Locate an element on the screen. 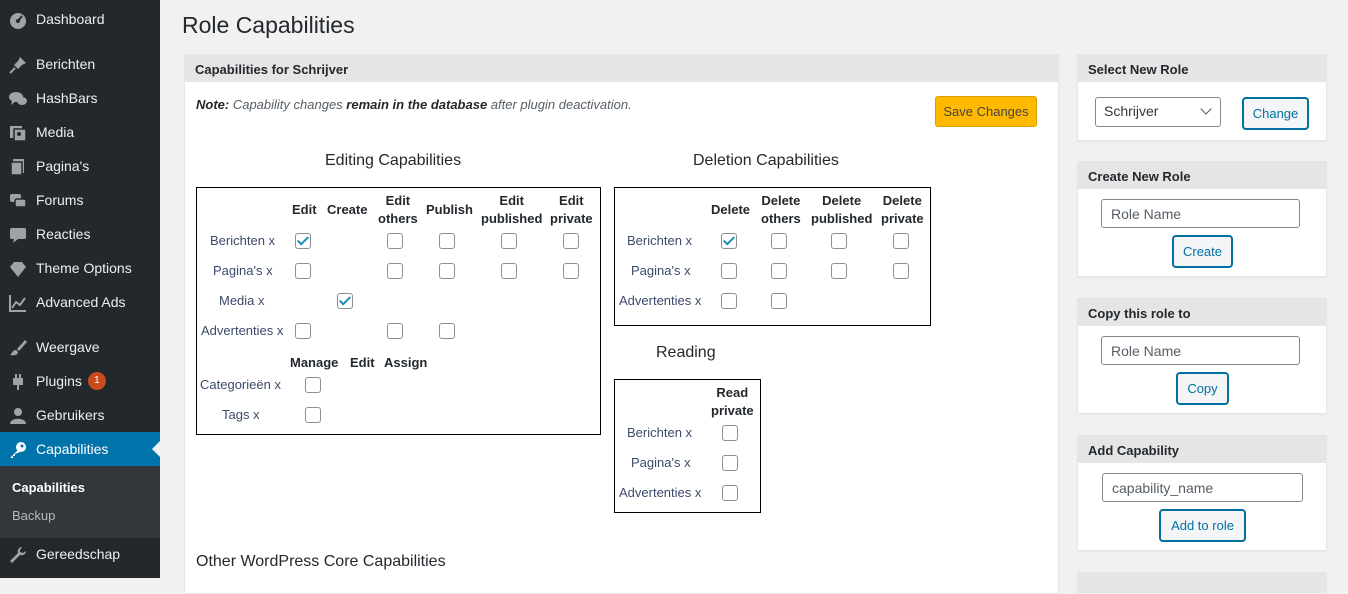  sidebar-item-label: Pagina's is located at coordinates (63, 166).